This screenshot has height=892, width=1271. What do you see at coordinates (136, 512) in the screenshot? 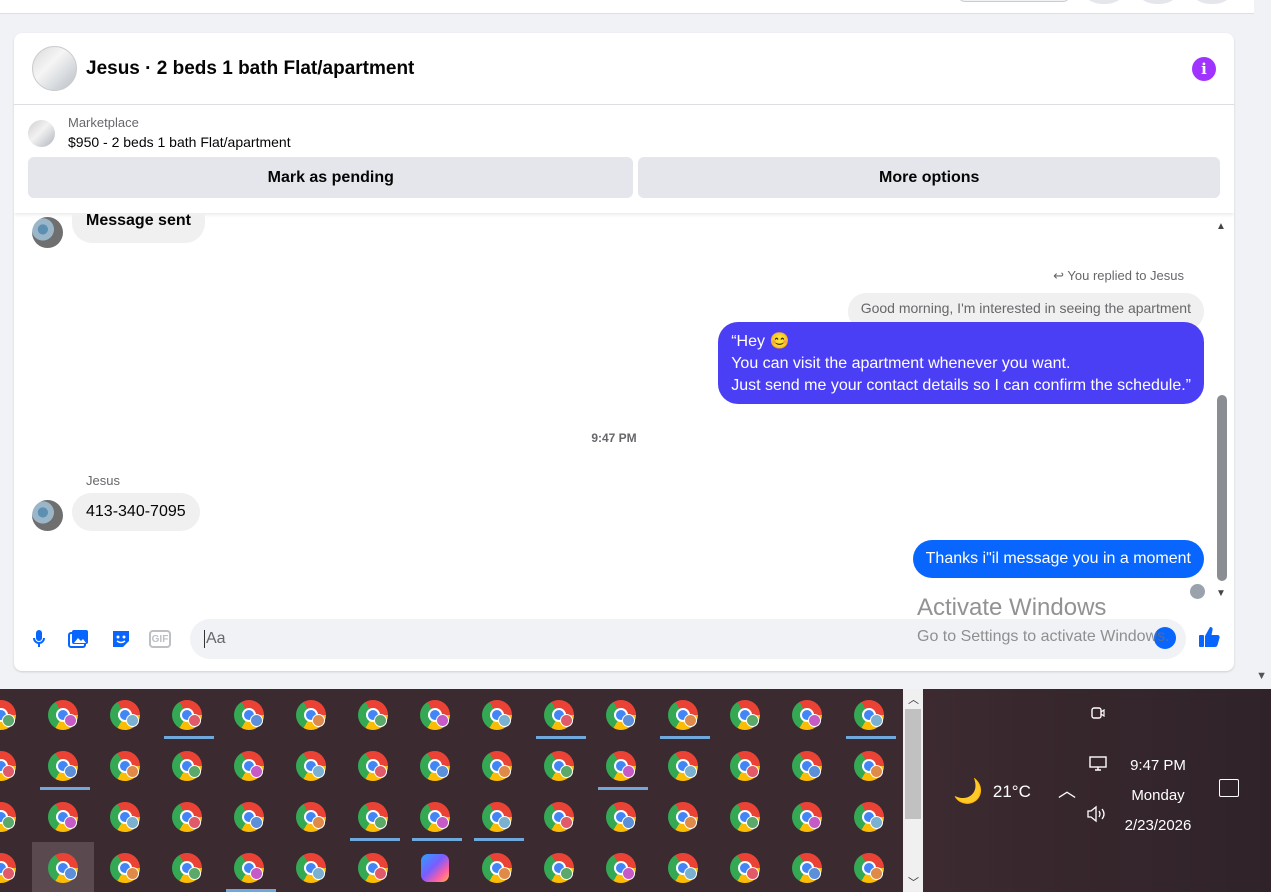
I see `phone-message-bubble: 413-340-7095` at bounding box center [136, 512].